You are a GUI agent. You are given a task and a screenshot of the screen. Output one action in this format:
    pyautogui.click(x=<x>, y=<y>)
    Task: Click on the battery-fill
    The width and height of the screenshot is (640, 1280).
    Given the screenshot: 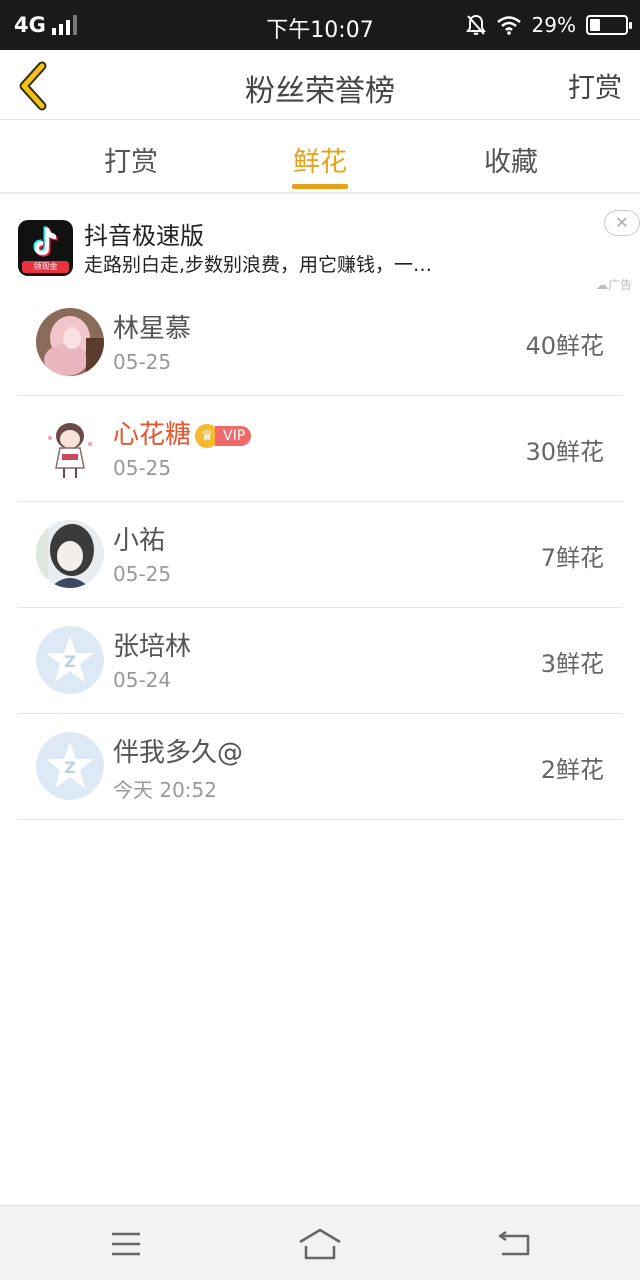 What is the action you would take?
    pyautogui.click(x=595, y=25)
    